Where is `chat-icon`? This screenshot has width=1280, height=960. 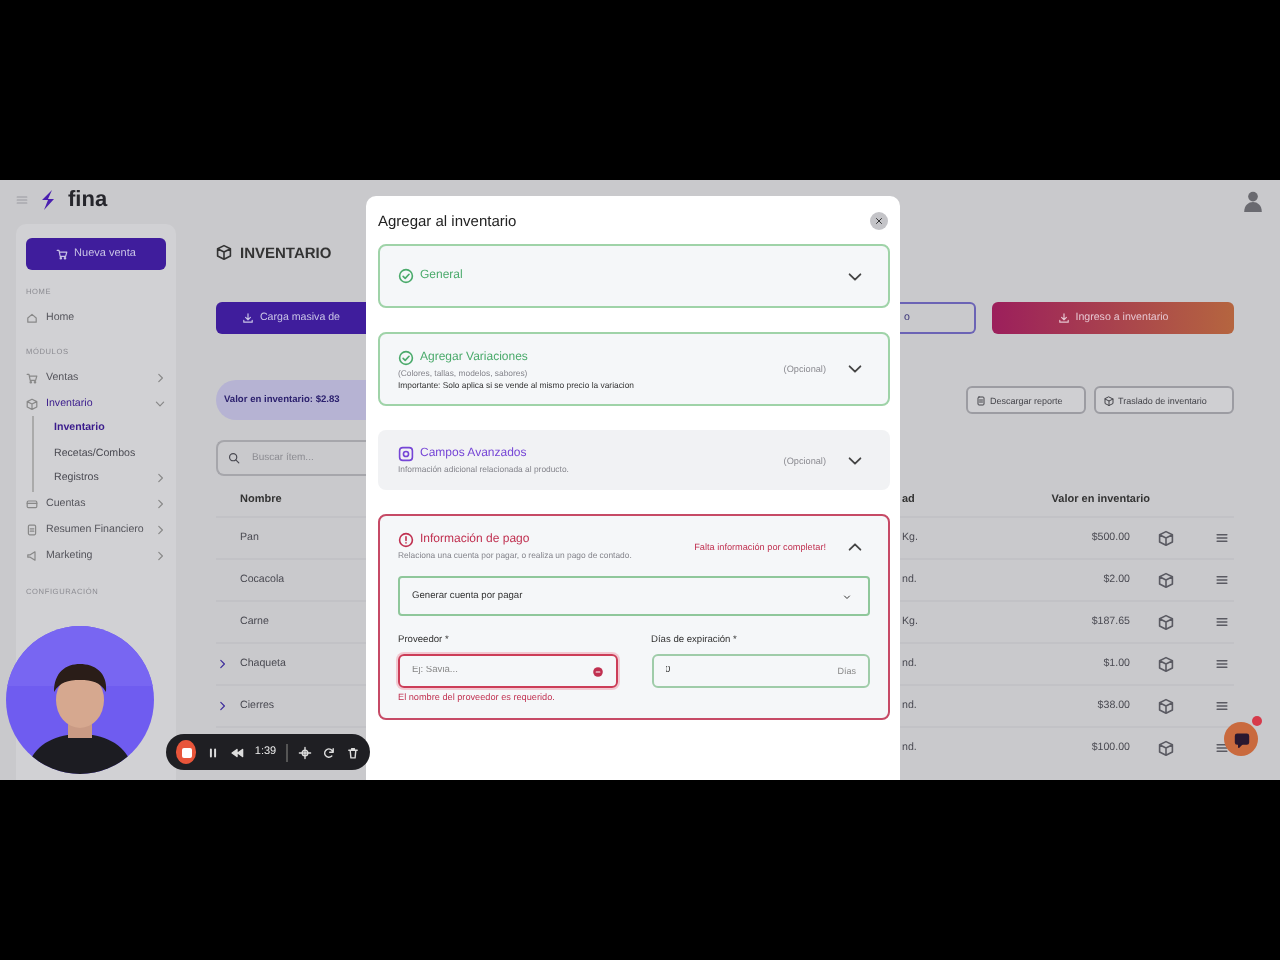
chat-icon is located at coordinates (1241, 739).